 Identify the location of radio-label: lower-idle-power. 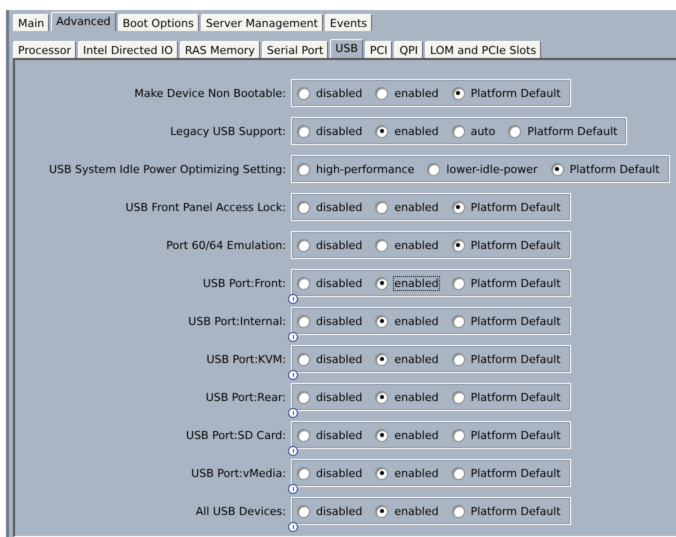
(492, 169).